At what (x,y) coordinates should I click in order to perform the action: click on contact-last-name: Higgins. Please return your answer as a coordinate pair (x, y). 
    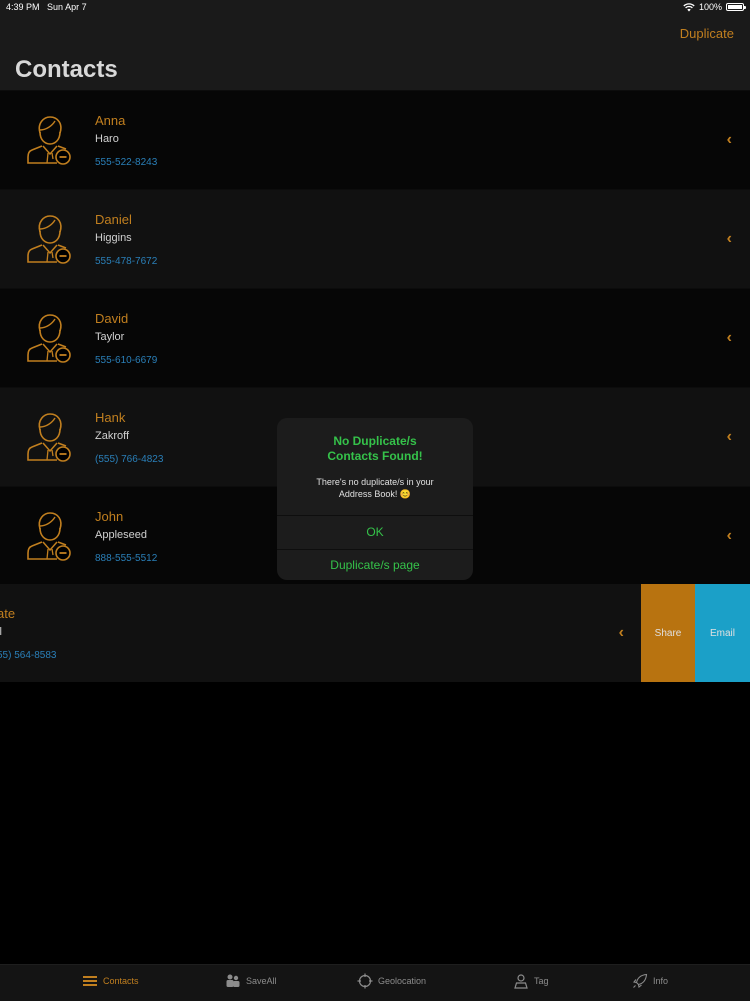
    Looking at the image, I should click on (113, 238).